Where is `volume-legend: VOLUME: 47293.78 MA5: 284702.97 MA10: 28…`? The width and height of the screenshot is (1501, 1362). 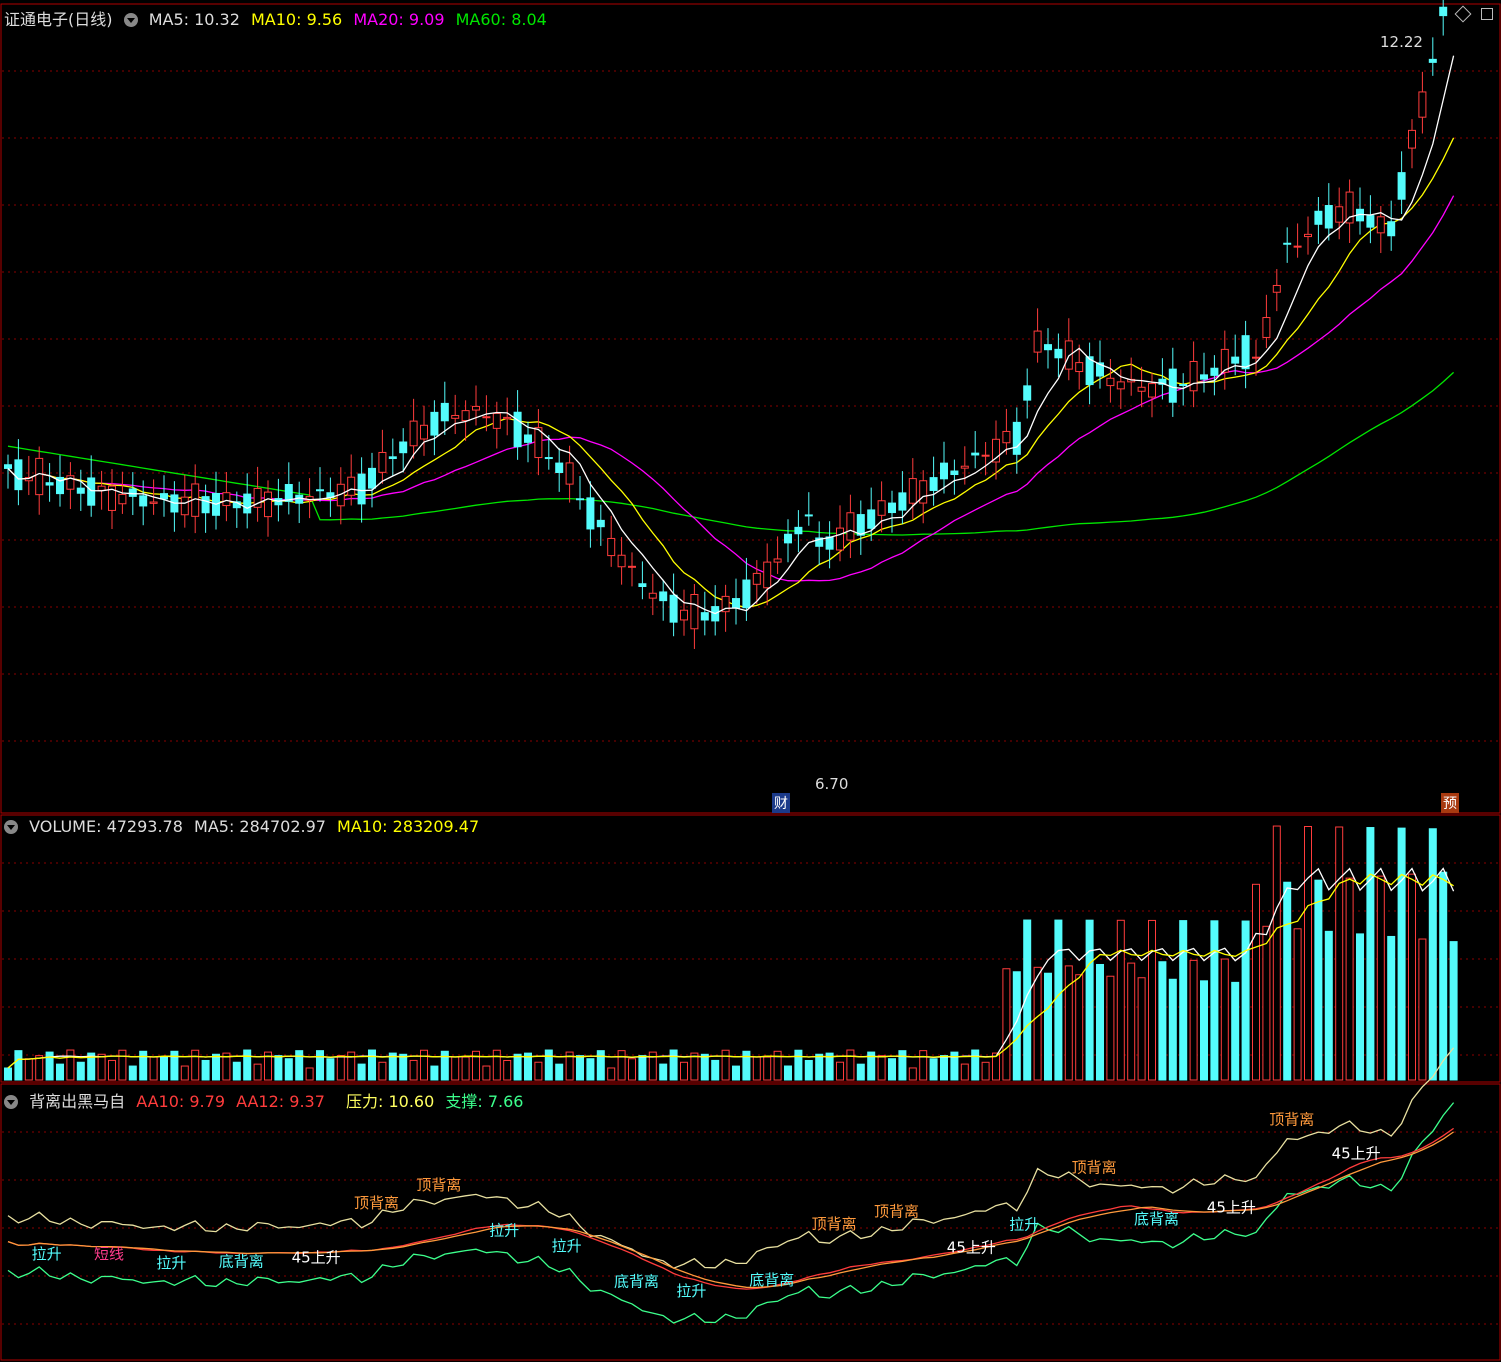
volume-legend: VOLUME: 47293.78 MA5: 284702.97 MA10: 28… is located at coordinates (244, 827).